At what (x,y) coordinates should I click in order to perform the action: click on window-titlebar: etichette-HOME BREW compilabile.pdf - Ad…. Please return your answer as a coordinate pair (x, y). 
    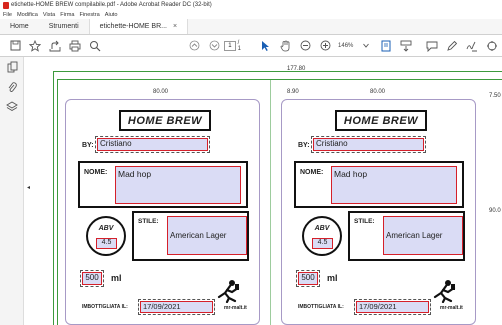
    Looking at the image, I should click on (251, 5).